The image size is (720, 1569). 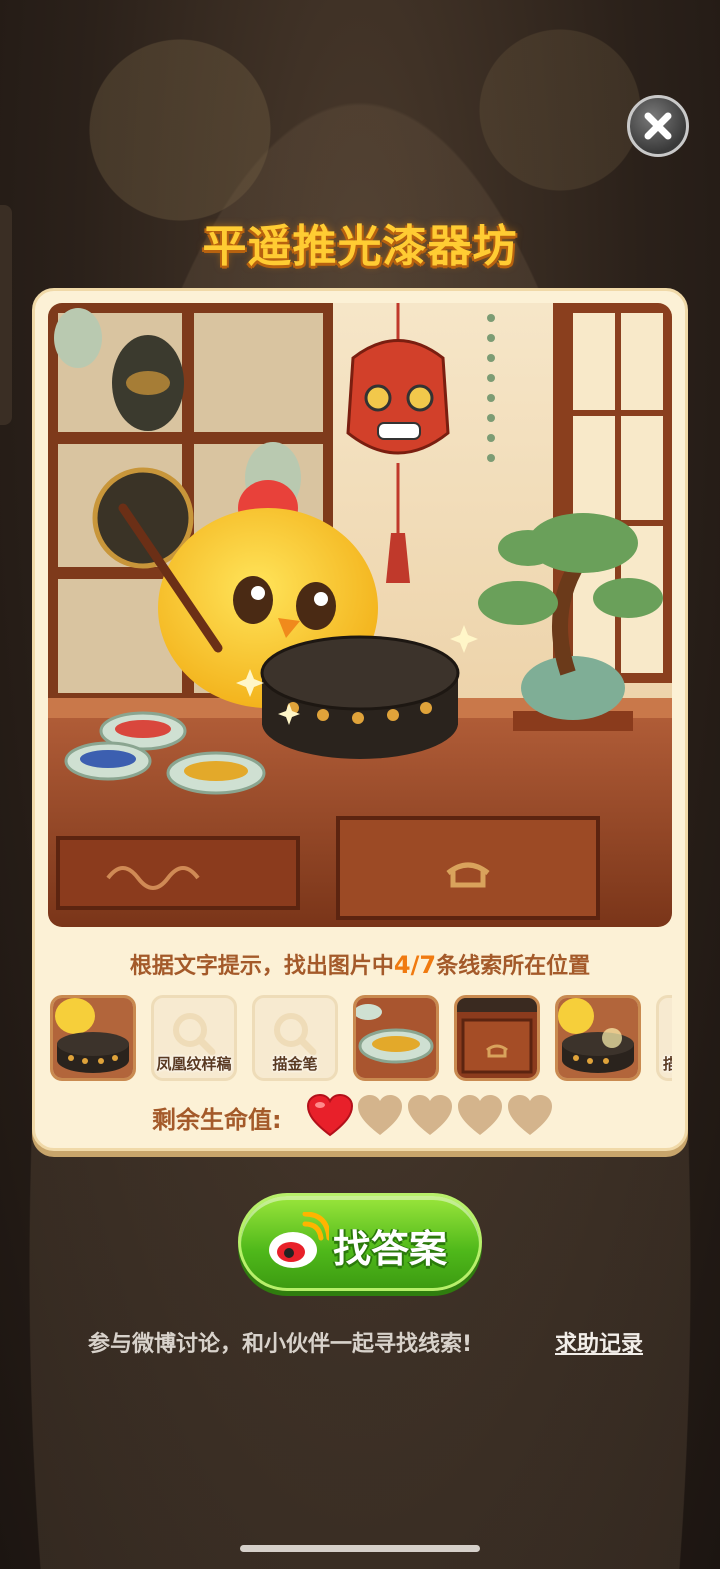 What do you see at coordinates (598, 1038) in the screenshot?
I see `clue-thumb-lacquer-sparkle` at bounding box center [598, 1038].